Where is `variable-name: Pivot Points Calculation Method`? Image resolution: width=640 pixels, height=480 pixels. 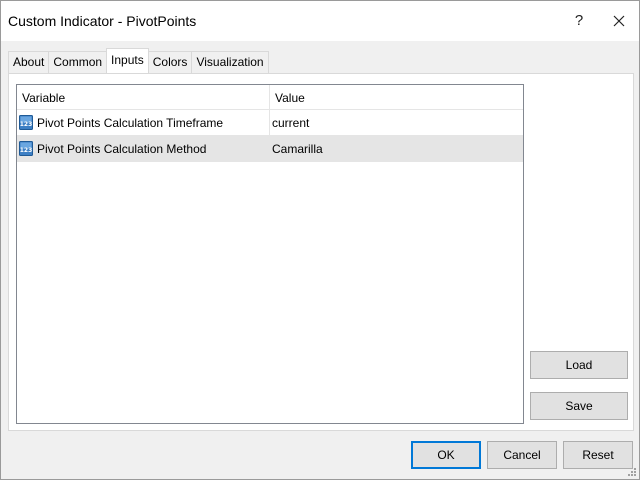
variable-name: Pivot Points Calculation Method is located at coordinates (122, 149).